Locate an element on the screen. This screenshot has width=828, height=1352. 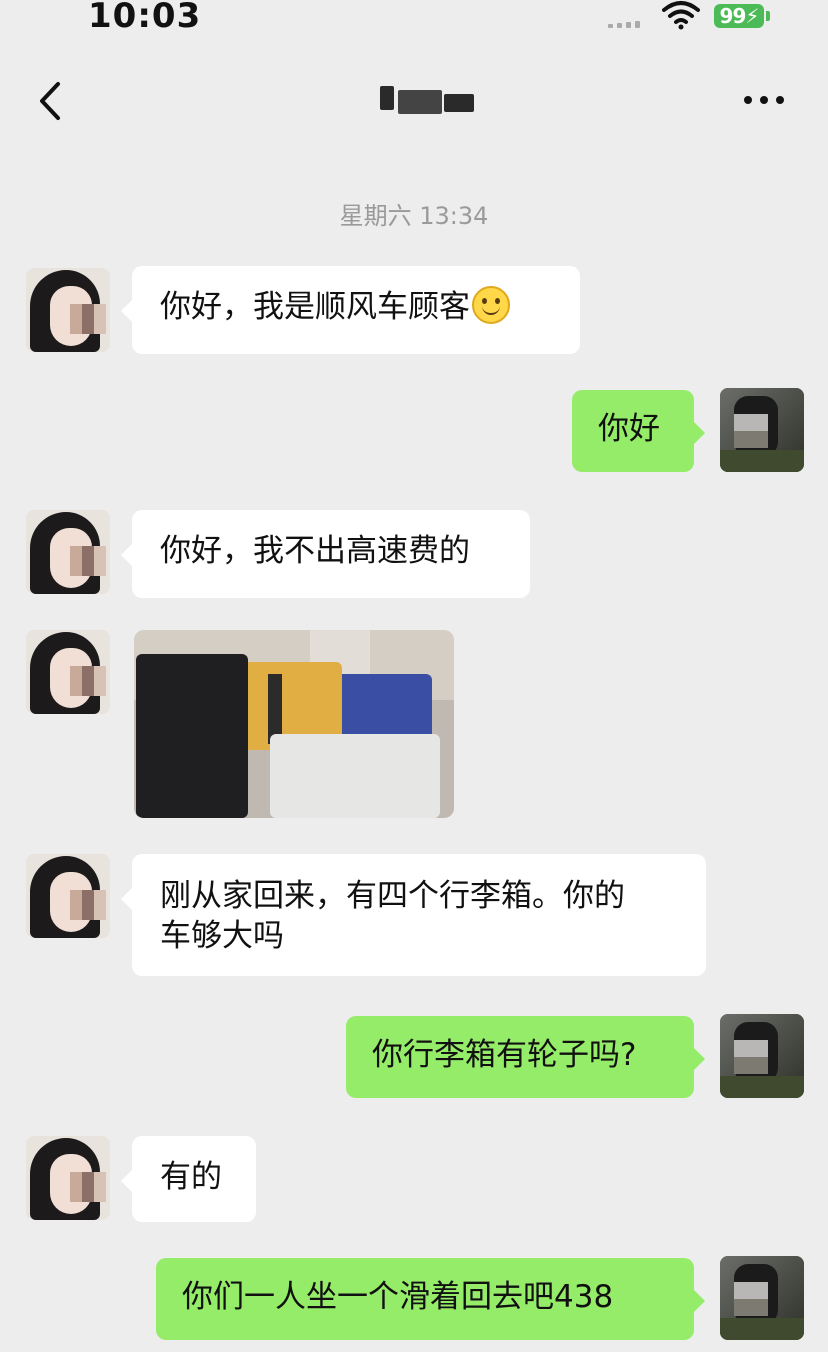
message-timestamp: 星期六 13:34 is located at coordinates (414, 216).